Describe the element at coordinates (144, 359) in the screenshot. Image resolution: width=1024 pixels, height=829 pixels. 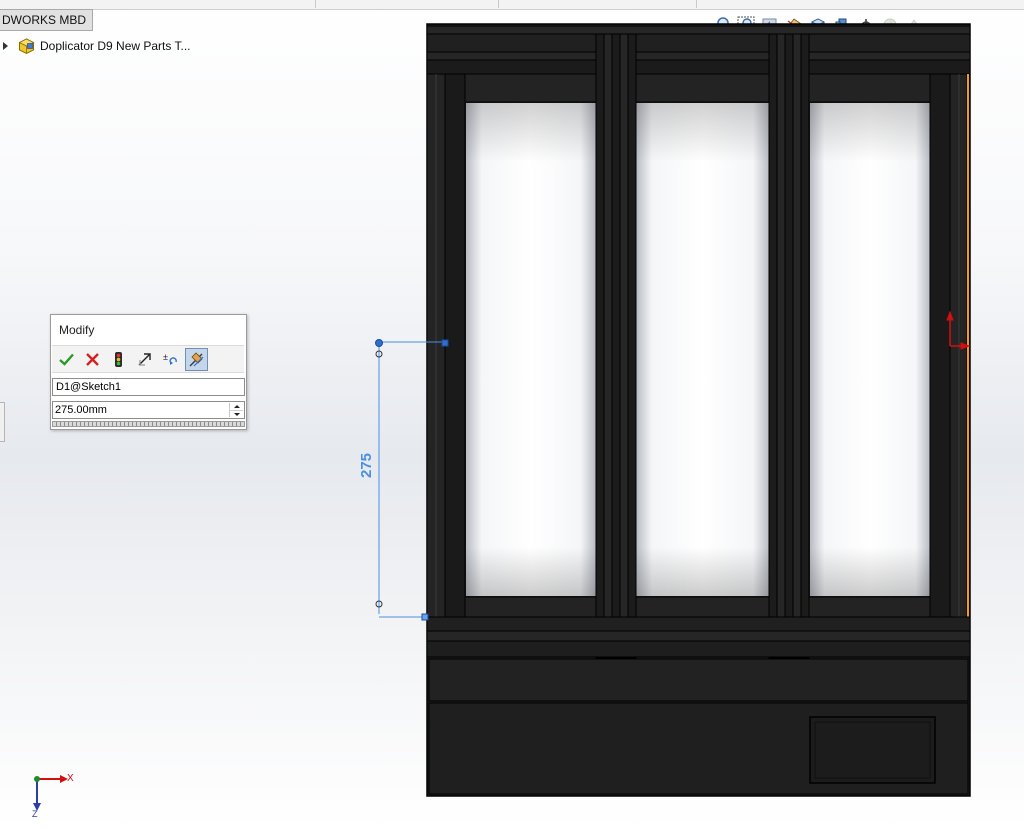
I see `reverse-direction-icon` at that location.